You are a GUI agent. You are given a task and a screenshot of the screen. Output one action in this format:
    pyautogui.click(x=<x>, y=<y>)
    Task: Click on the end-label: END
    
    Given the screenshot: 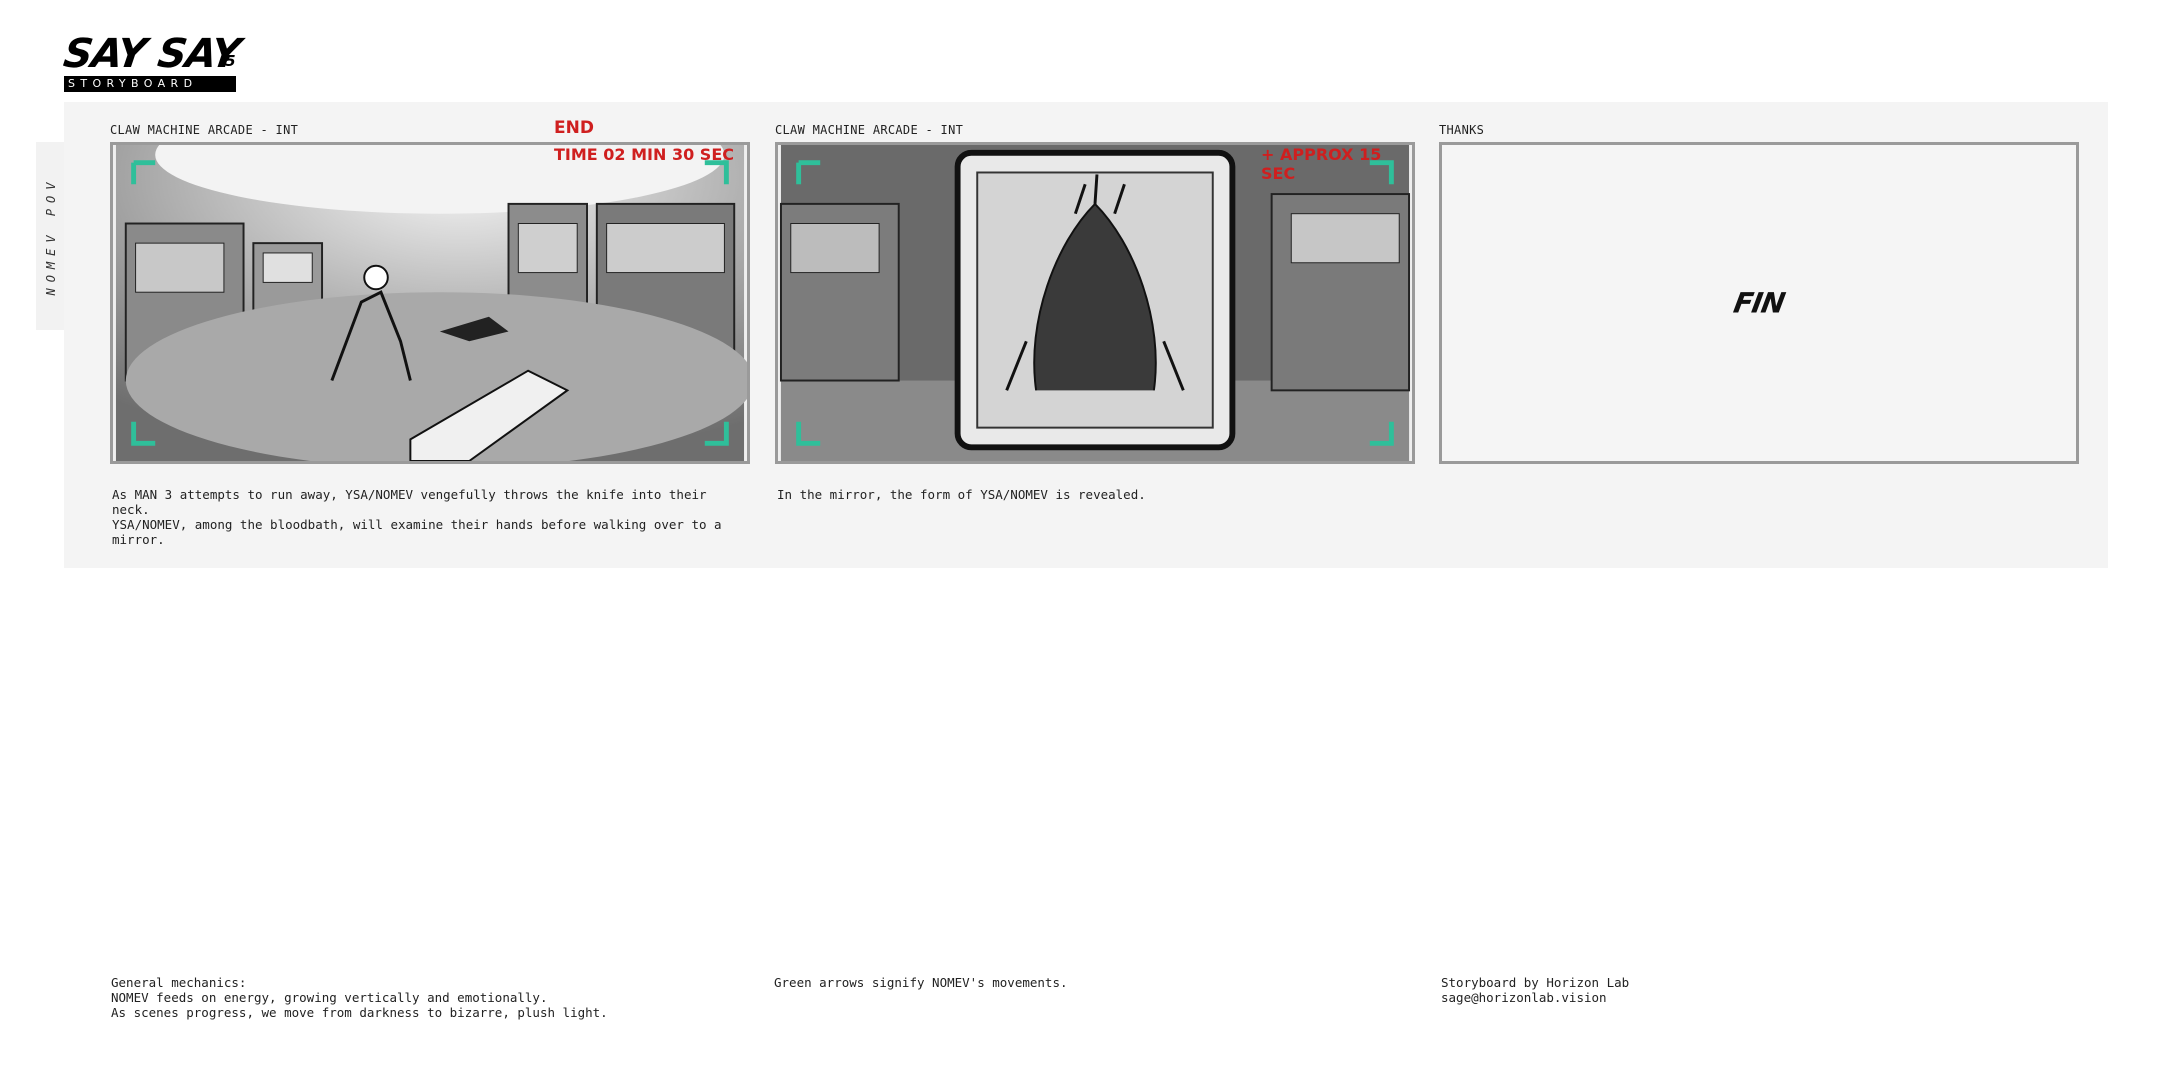 What is the action you would take?
    pyautogui.click(x=574, y=128)
    